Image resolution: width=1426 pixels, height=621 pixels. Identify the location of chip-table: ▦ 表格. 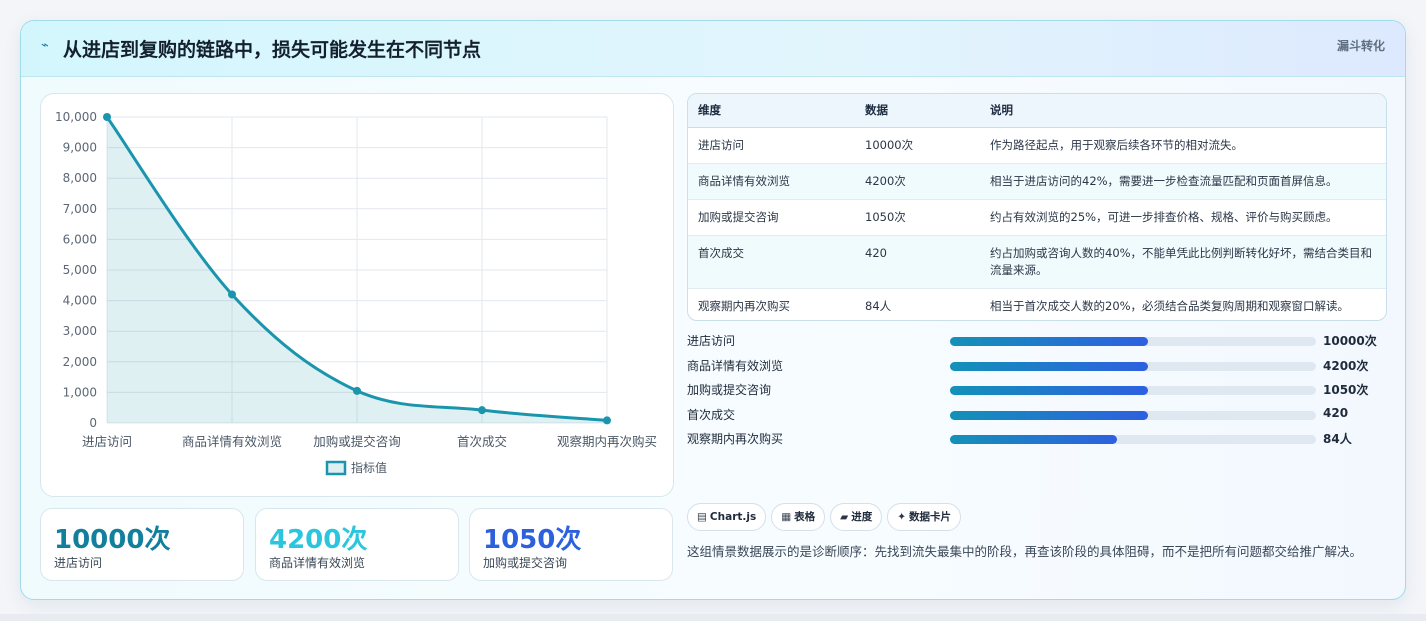
(798, 517).